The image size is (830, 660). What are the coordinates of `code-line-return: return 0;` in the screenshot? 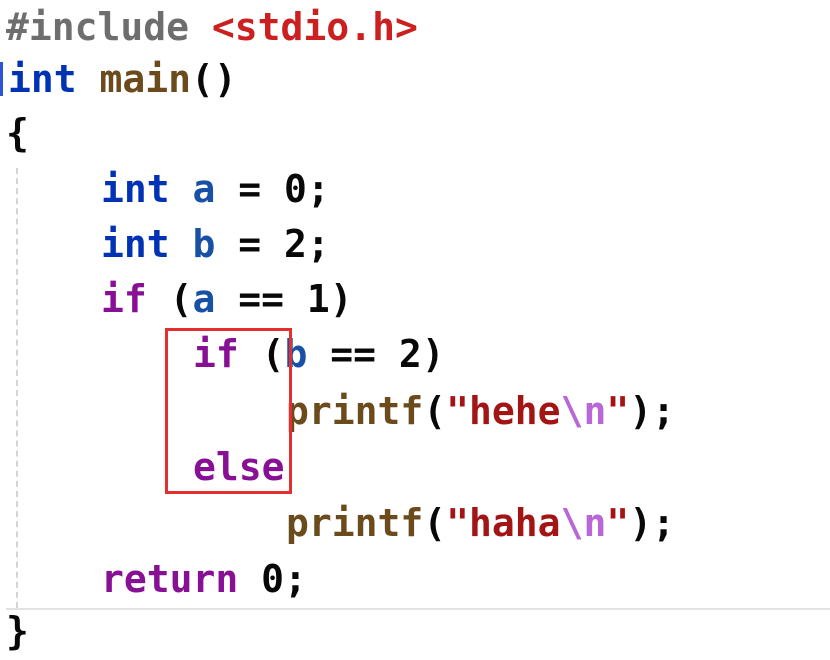 It's located at (204, 579).